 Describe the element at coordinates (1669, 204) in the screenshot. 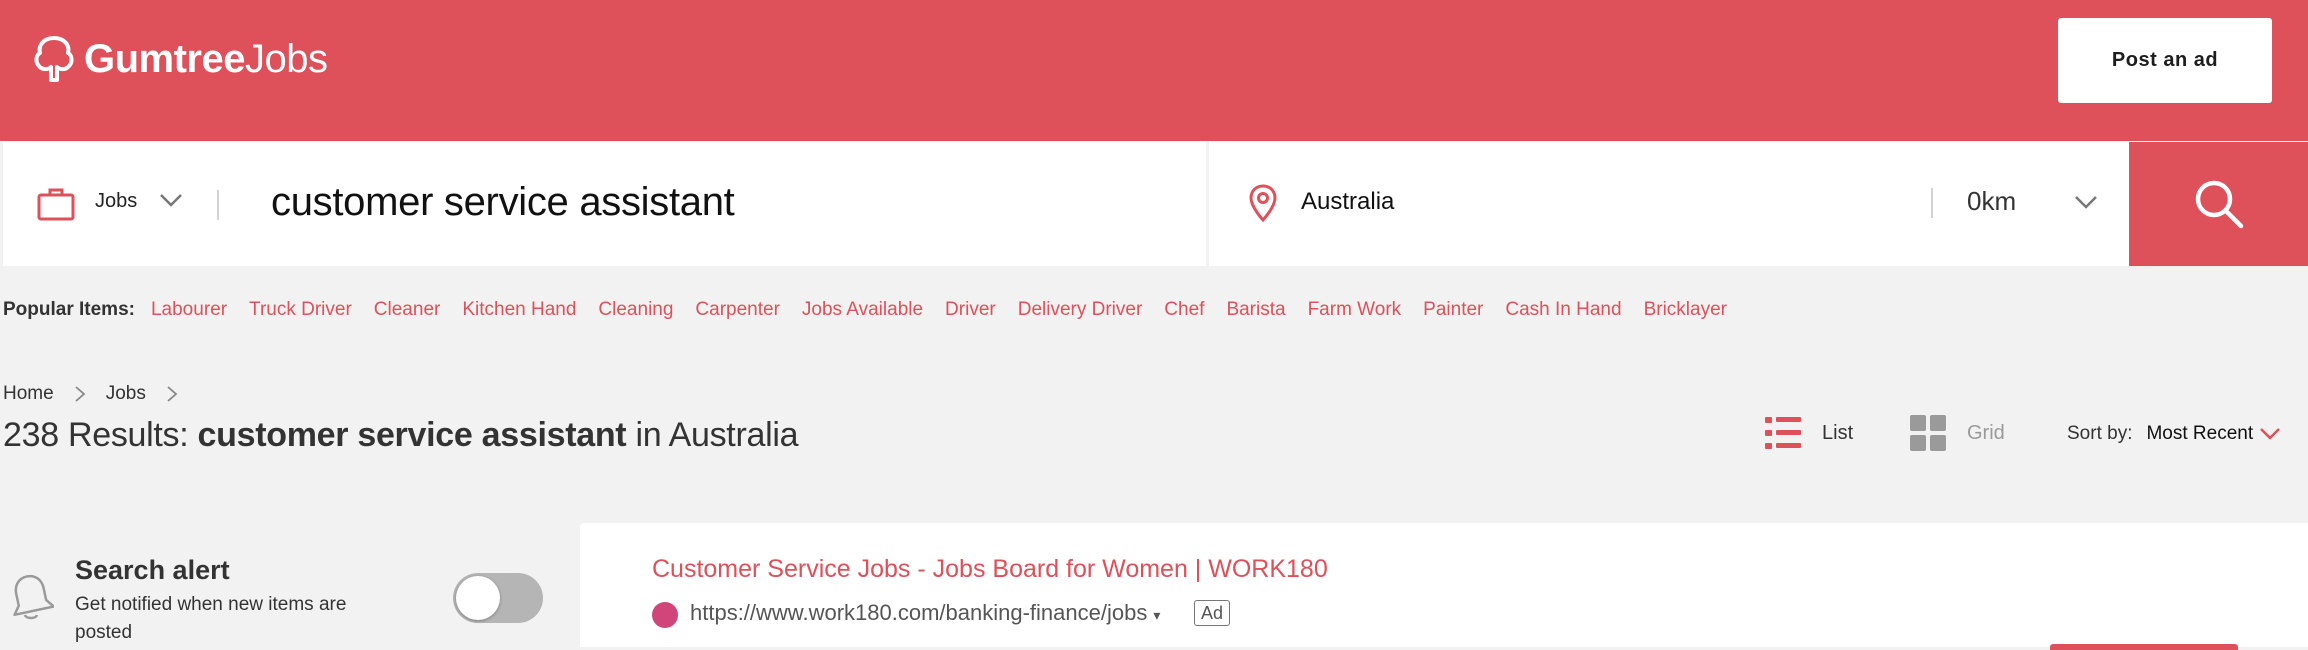

I see `location-search-panel: Australia 0km` at that location.